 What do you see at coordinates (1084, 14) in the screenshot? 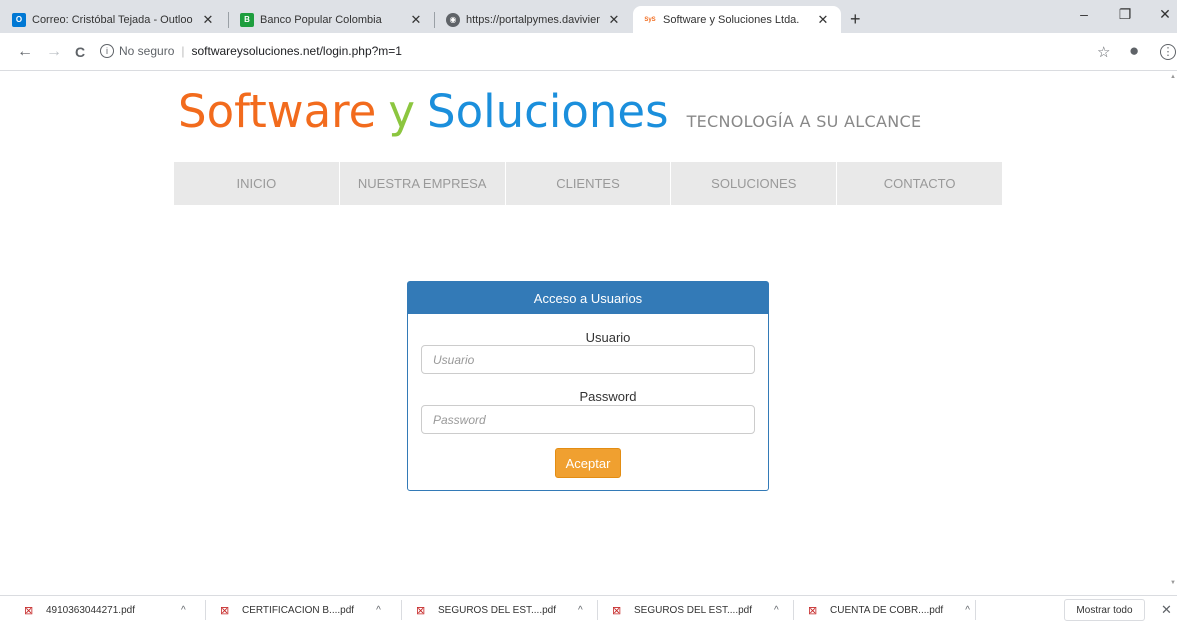
I see `minimize-button: –` at bounding box center [1084, 14].